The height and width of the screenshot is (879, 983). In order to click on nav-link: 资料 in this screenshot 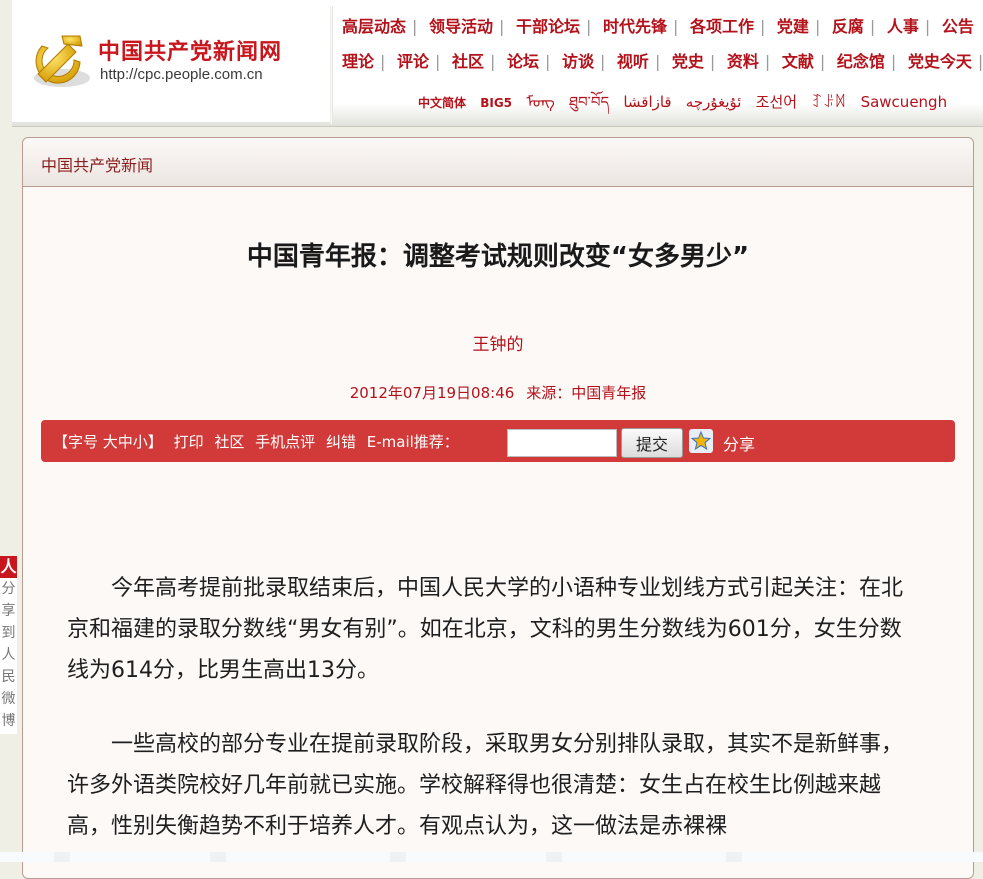, I will do `click(743, 61)`.